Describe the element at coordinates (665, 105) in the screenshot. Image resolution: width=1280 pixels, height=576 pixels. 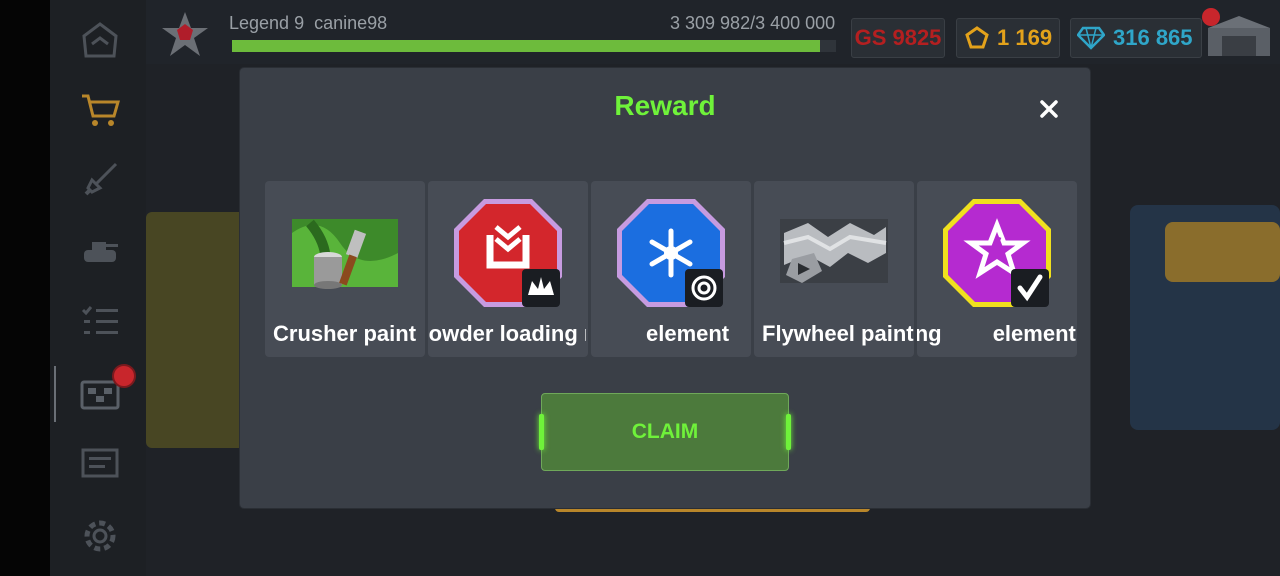
I see `dialog-title: Reward` at that location.